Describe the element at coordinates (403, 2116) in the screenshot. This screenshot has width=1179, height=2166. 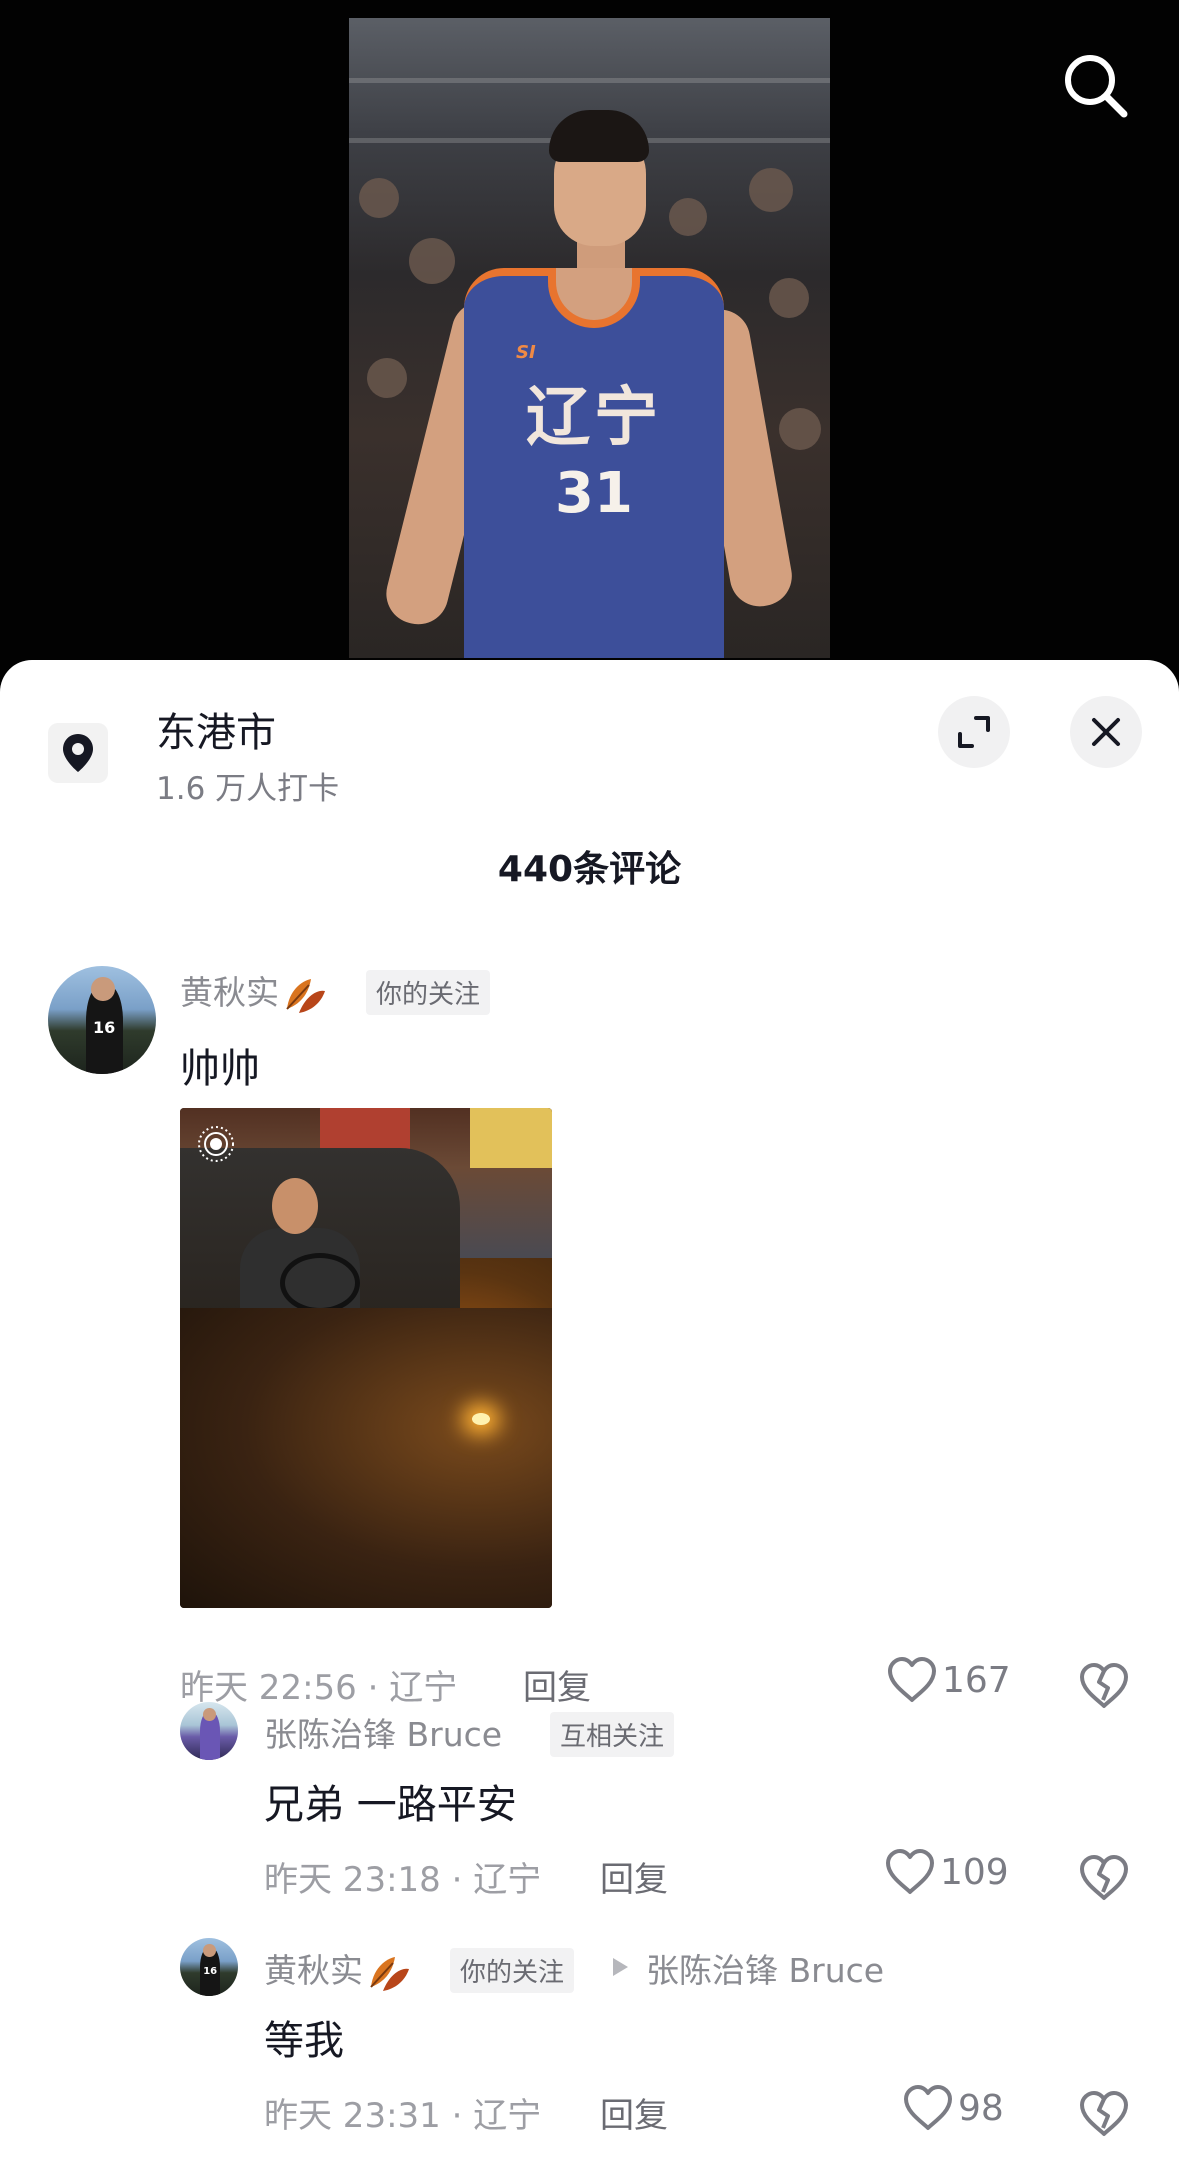
I see `reply-meta: 昨天 23:31 · 辽宁` at that location.